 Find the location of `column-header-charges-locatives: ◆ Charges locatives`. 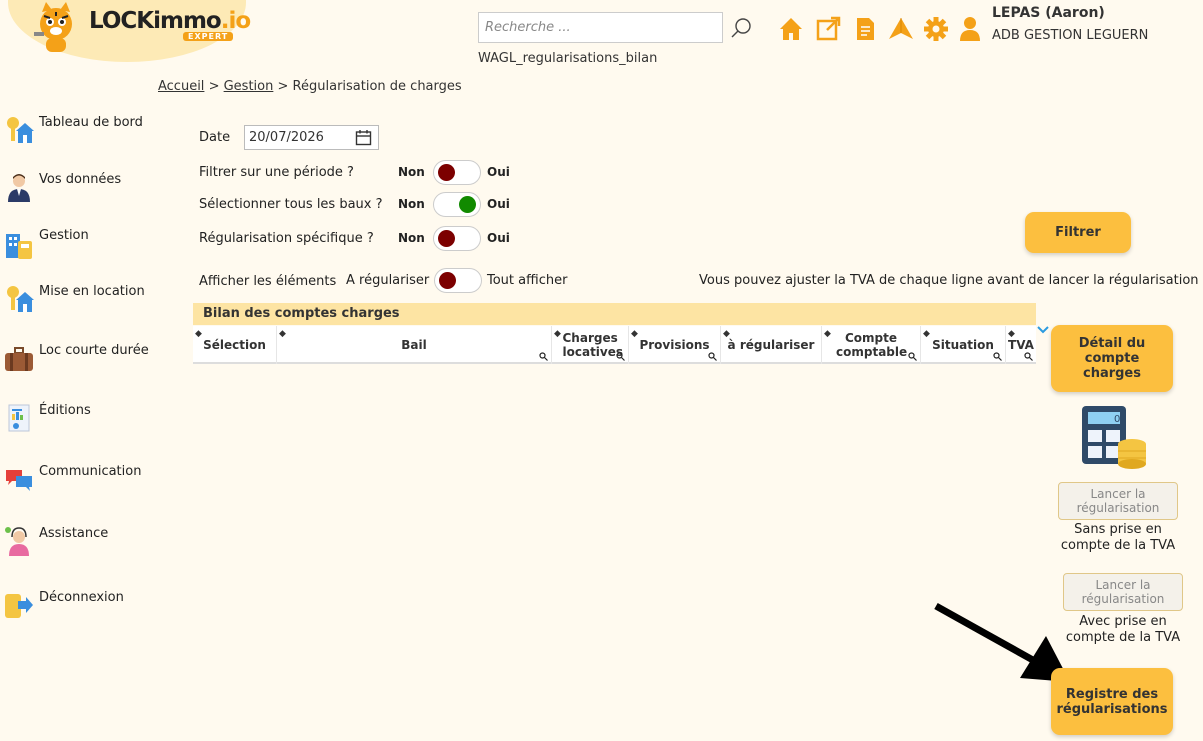

column-header-charges-locatives: ◆ Charges locatives is located at coordinates (589, 345).